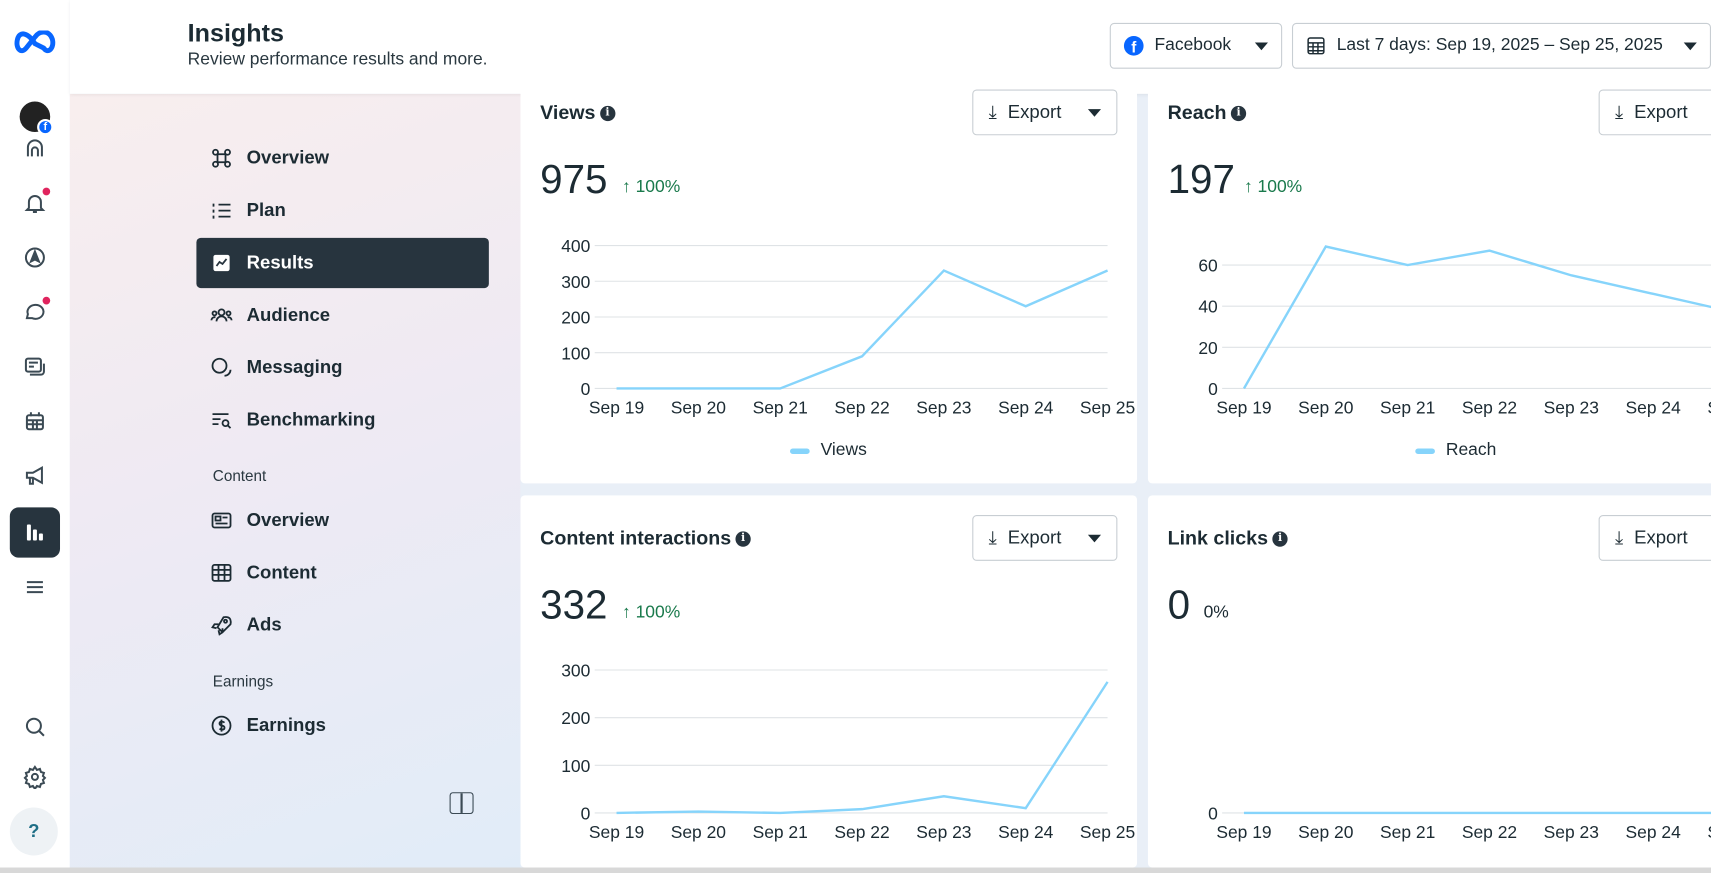 The image size is (1711, 873). I want to click on home-icon, so click(35, 149).